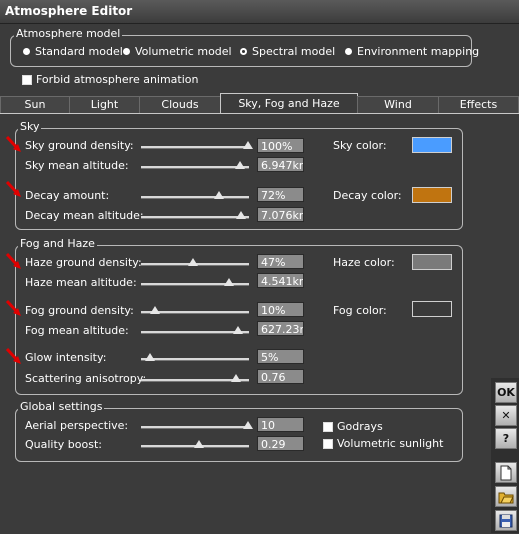  Describe the element at coordinates (83, 262) in the screenshot. I see `haze-ground-density-label: Haze ground density:` at that location.